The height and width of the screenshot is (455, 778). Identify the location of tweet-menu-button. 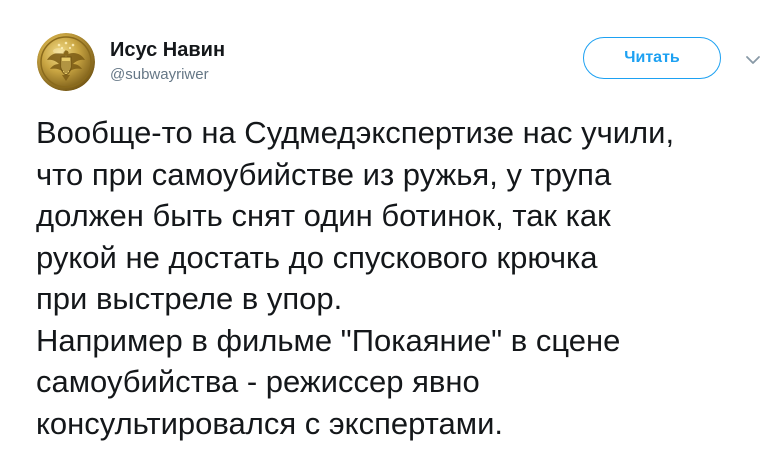
(753, 60).